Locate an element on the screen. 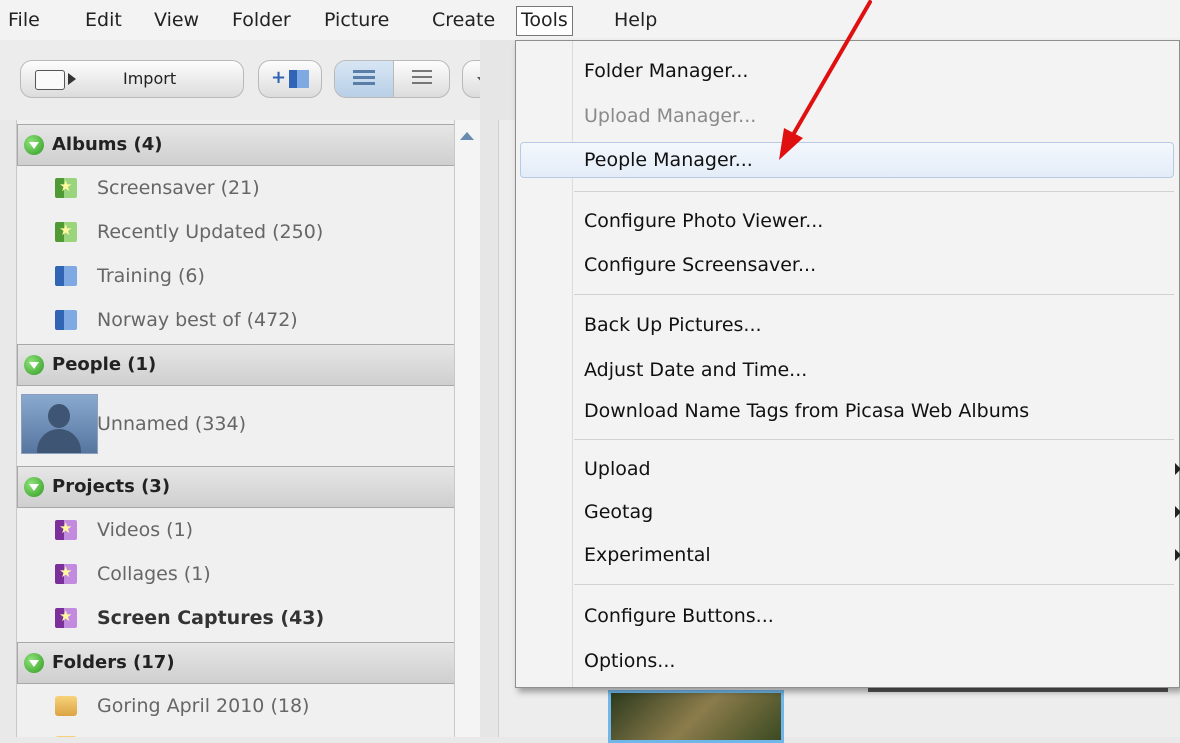  person-label: Unnamed (334) is located at coordinates (172, 424).